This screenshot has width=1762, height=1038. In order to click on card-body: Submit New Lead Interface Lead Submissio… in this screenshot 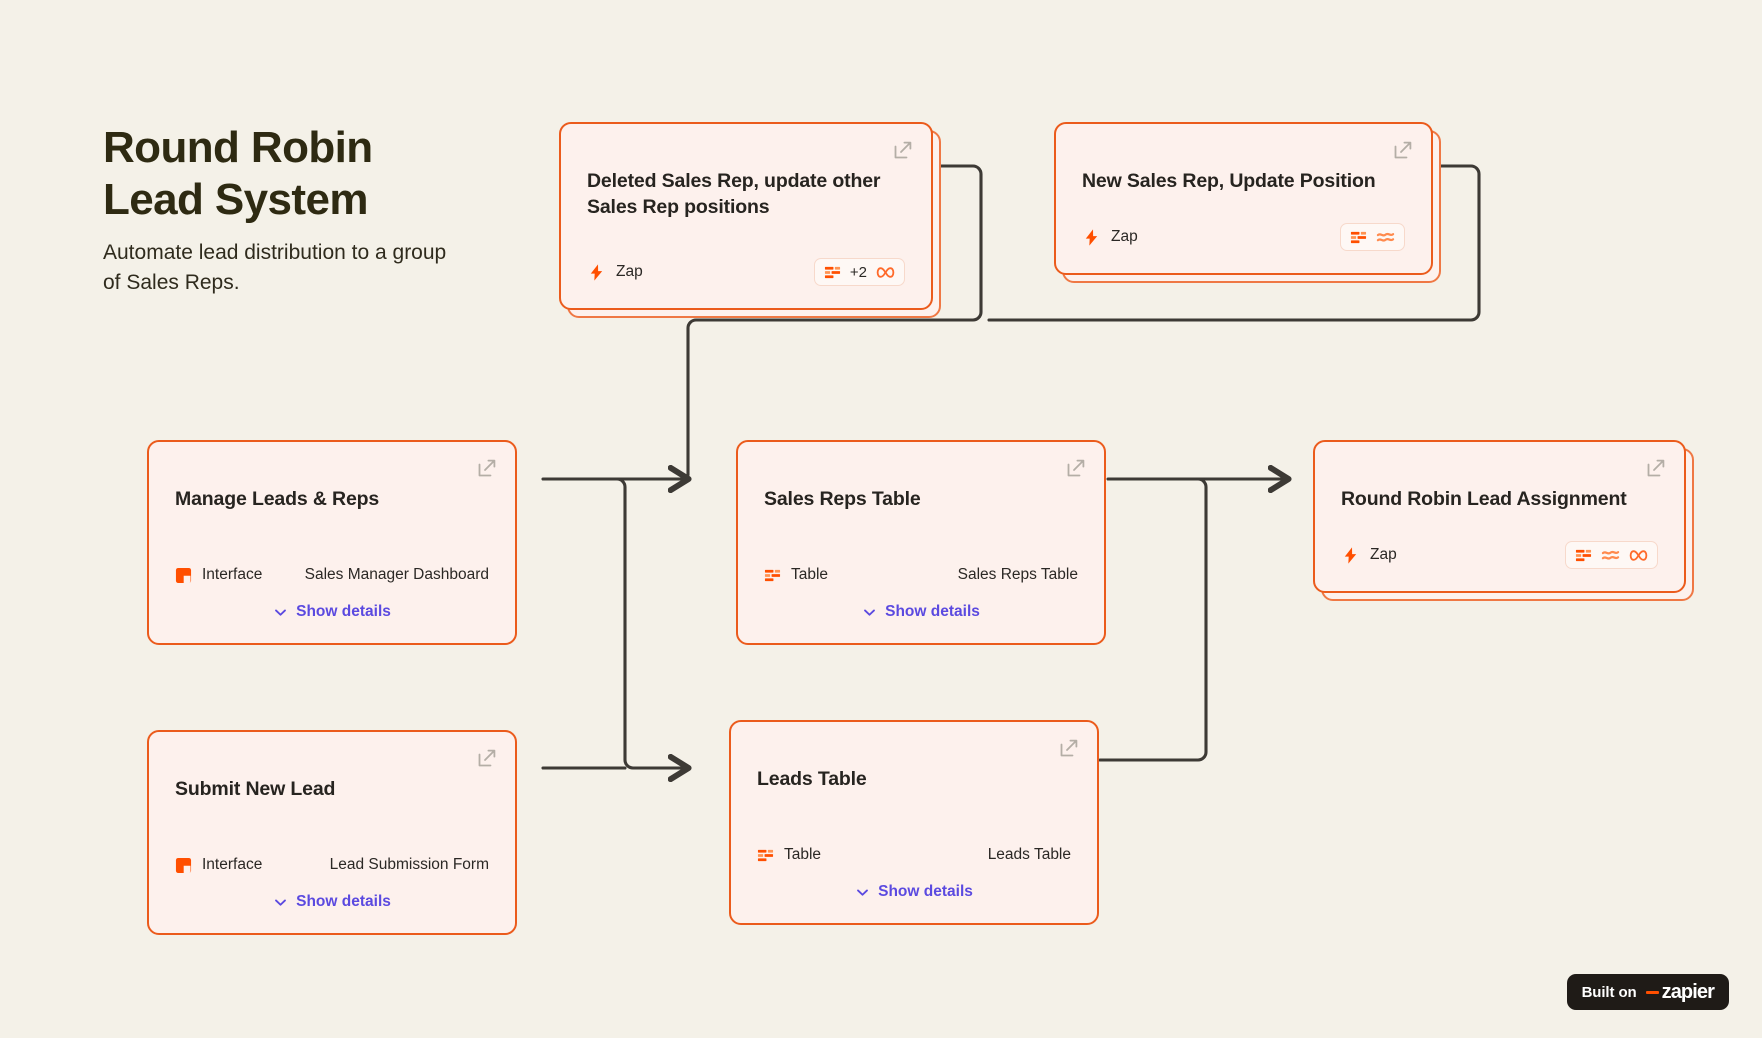, I will do `click(332, 832)`.